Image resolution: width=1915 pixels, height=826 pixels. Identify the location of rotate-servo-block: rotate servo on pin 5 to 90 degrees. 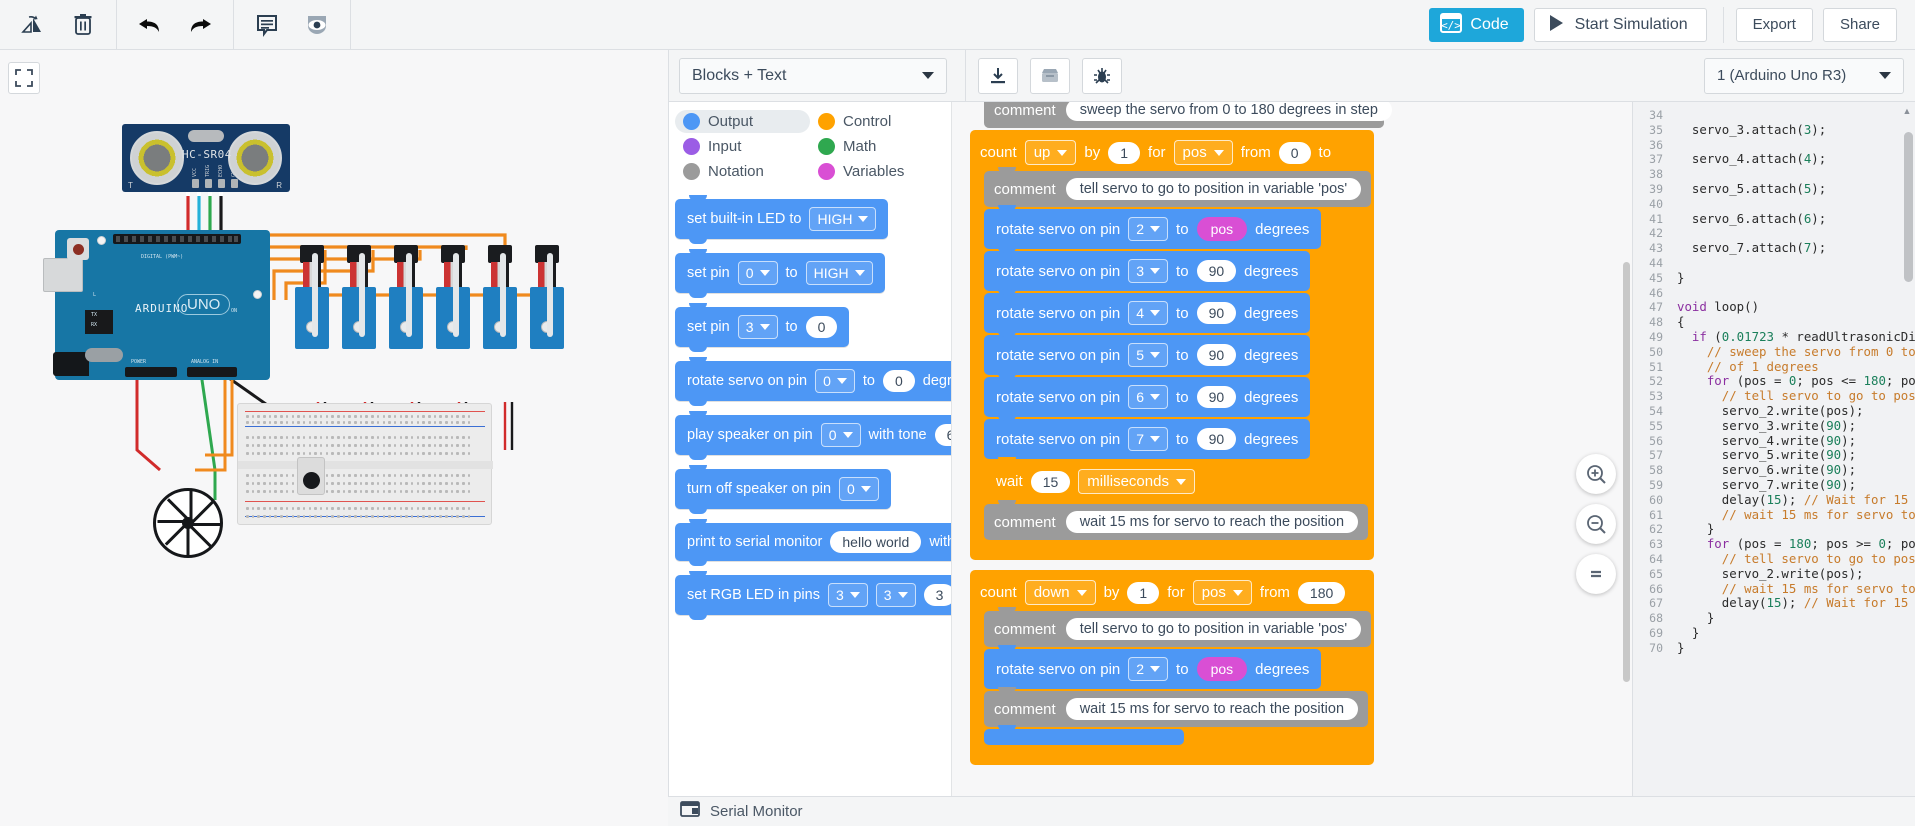
(1147, 353).